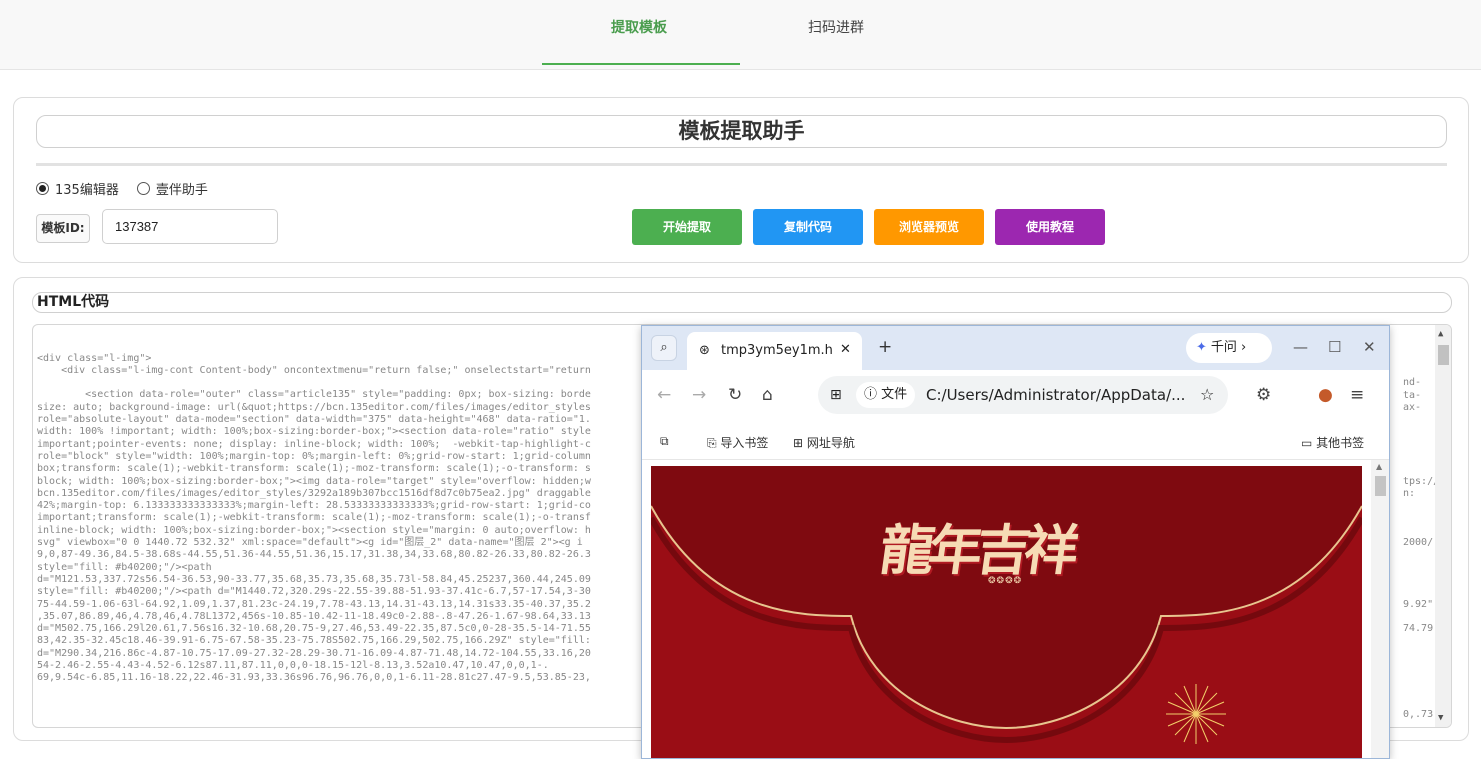  Describe the element at coordinates (1015, 348) in the screenshot. I see `browser-tab-bar: ⌕ ⊛ tmp3ym5ey1m.h ✕ + ✦ 千问 › — ☐ ✕` at that location.